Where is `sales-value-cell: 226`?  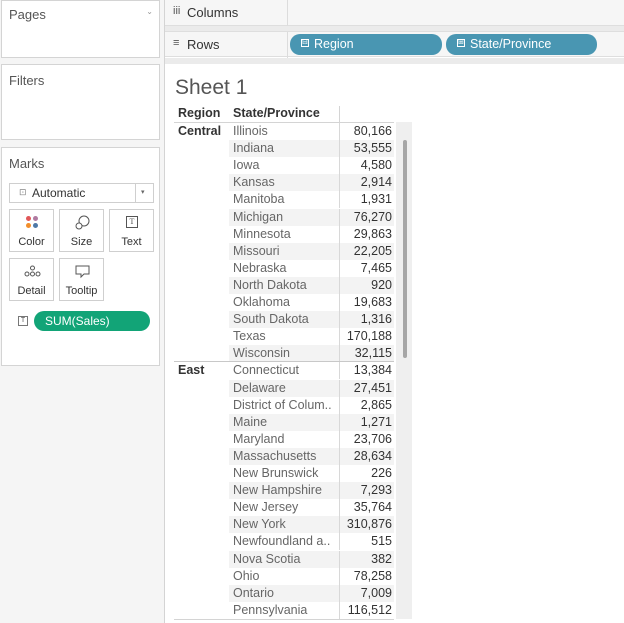
sales-value-cell: 226 is located at coordinates (381, 473).